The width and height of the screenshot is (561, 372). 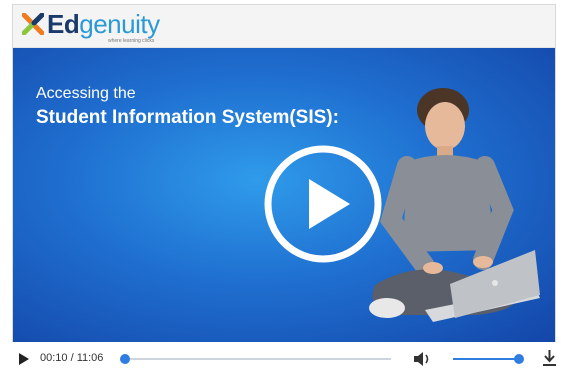 I want to click on video-title-line2: Student Information System(SIS):, so click(x=187, y=117).